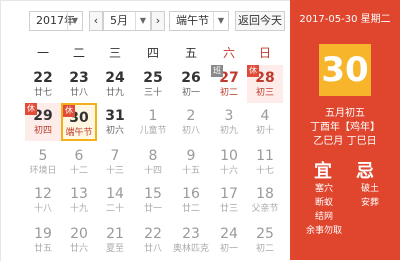 The width and height of the screenshot is (400, 261). What do you see at coordinates (229, 116) in the screenshot?
I see `day-number: 3` at bounding box center [229, 116].